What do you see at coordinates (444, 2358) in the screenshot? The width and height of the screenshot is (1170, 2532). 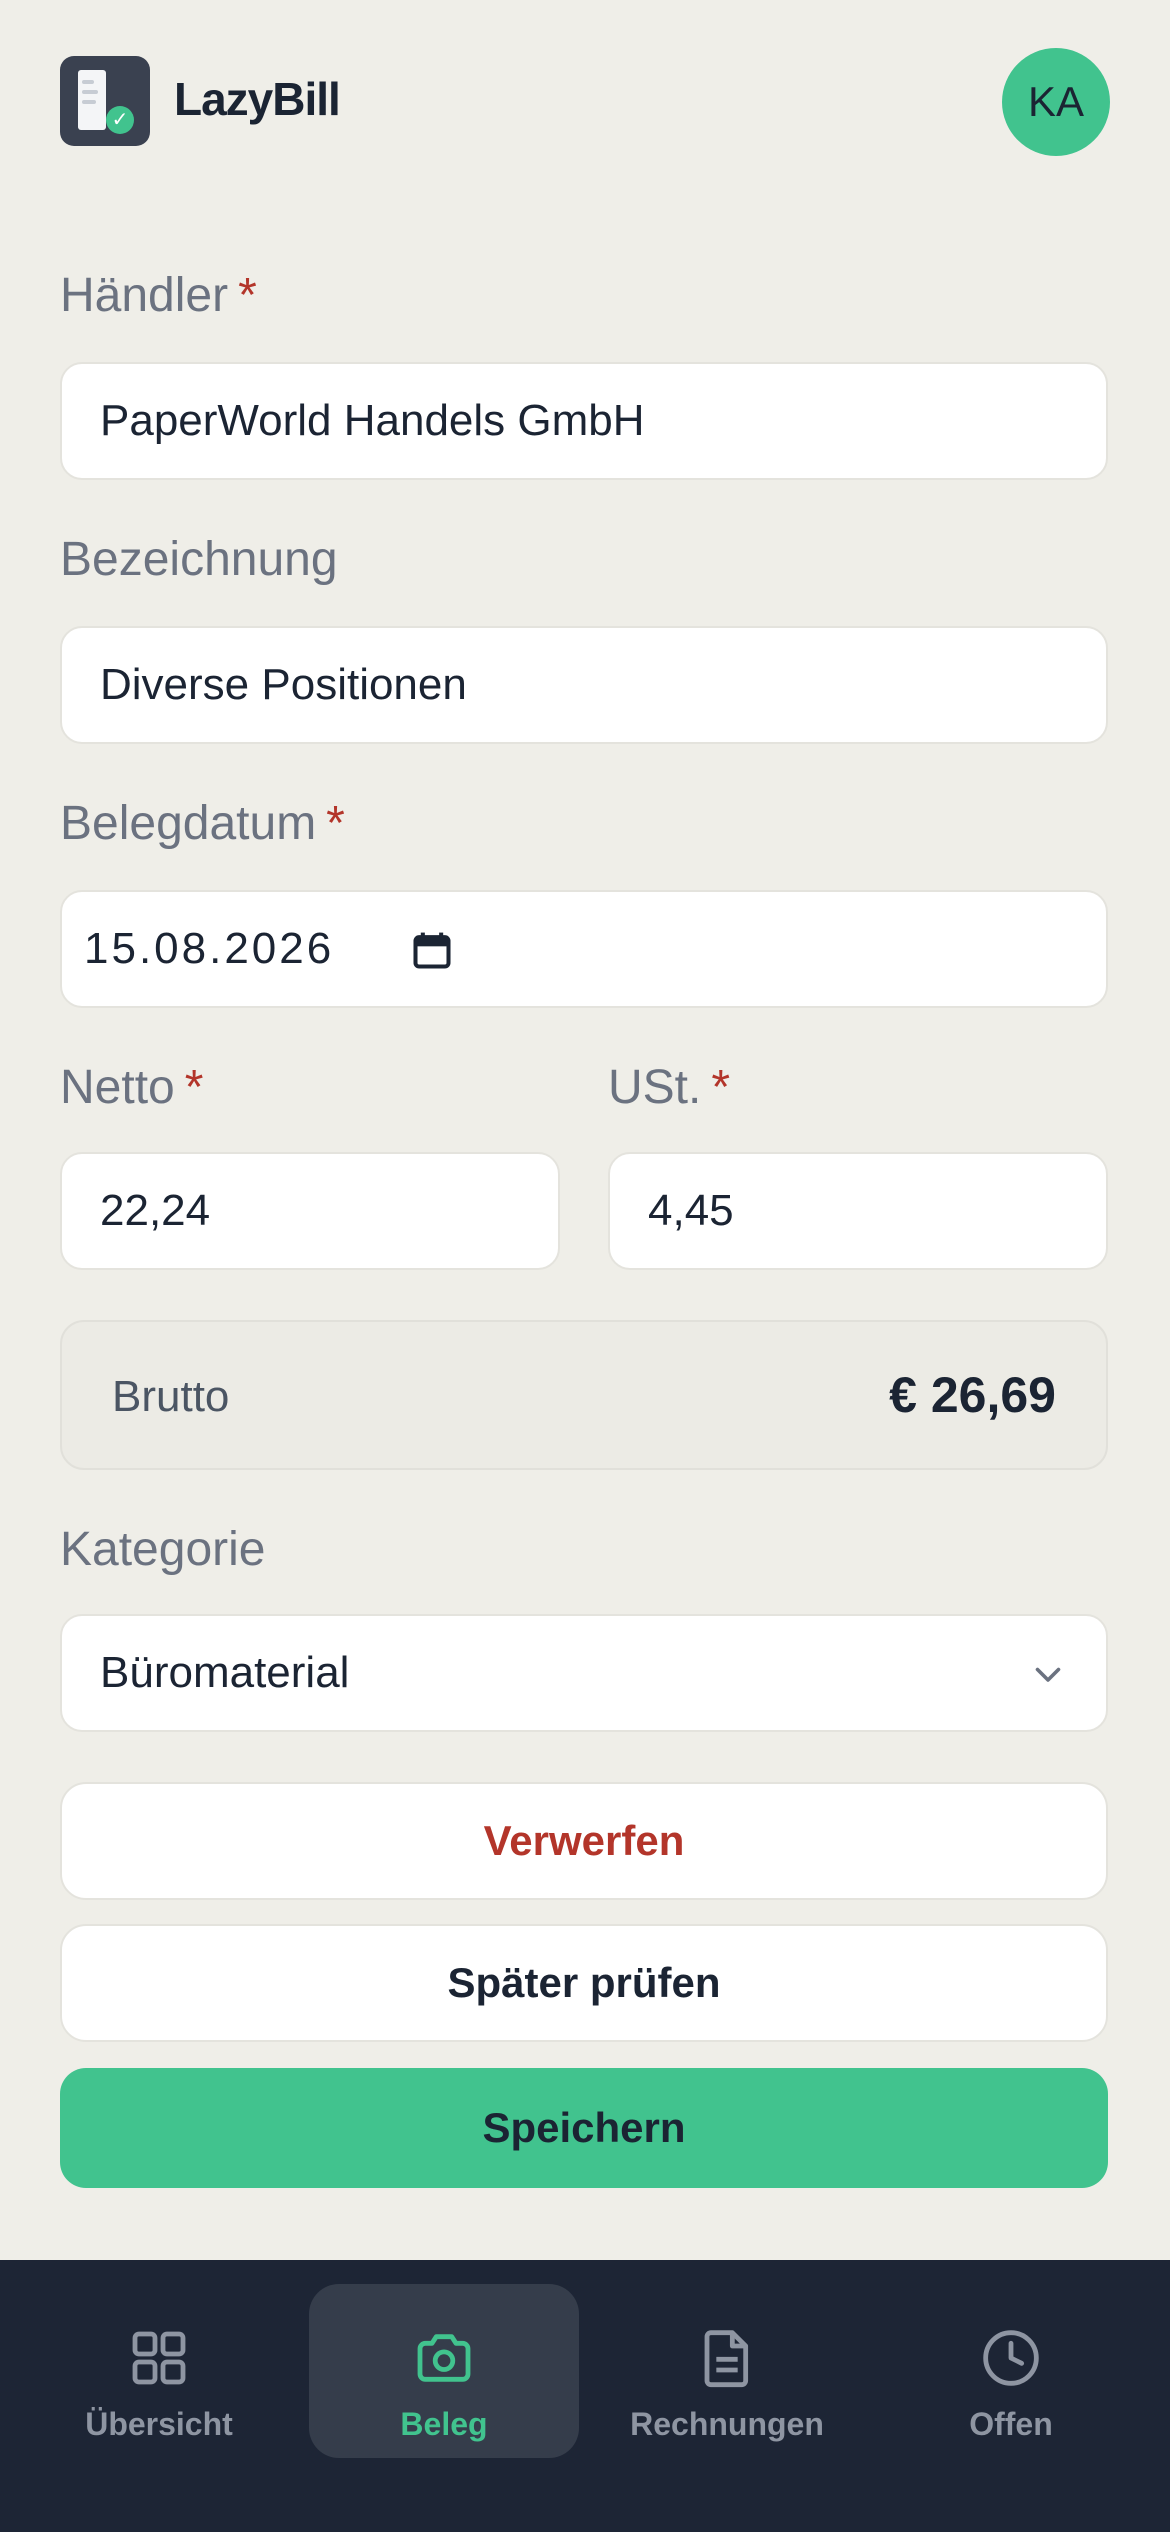 I see `camera-icon` at bounding box center [444, 2358].